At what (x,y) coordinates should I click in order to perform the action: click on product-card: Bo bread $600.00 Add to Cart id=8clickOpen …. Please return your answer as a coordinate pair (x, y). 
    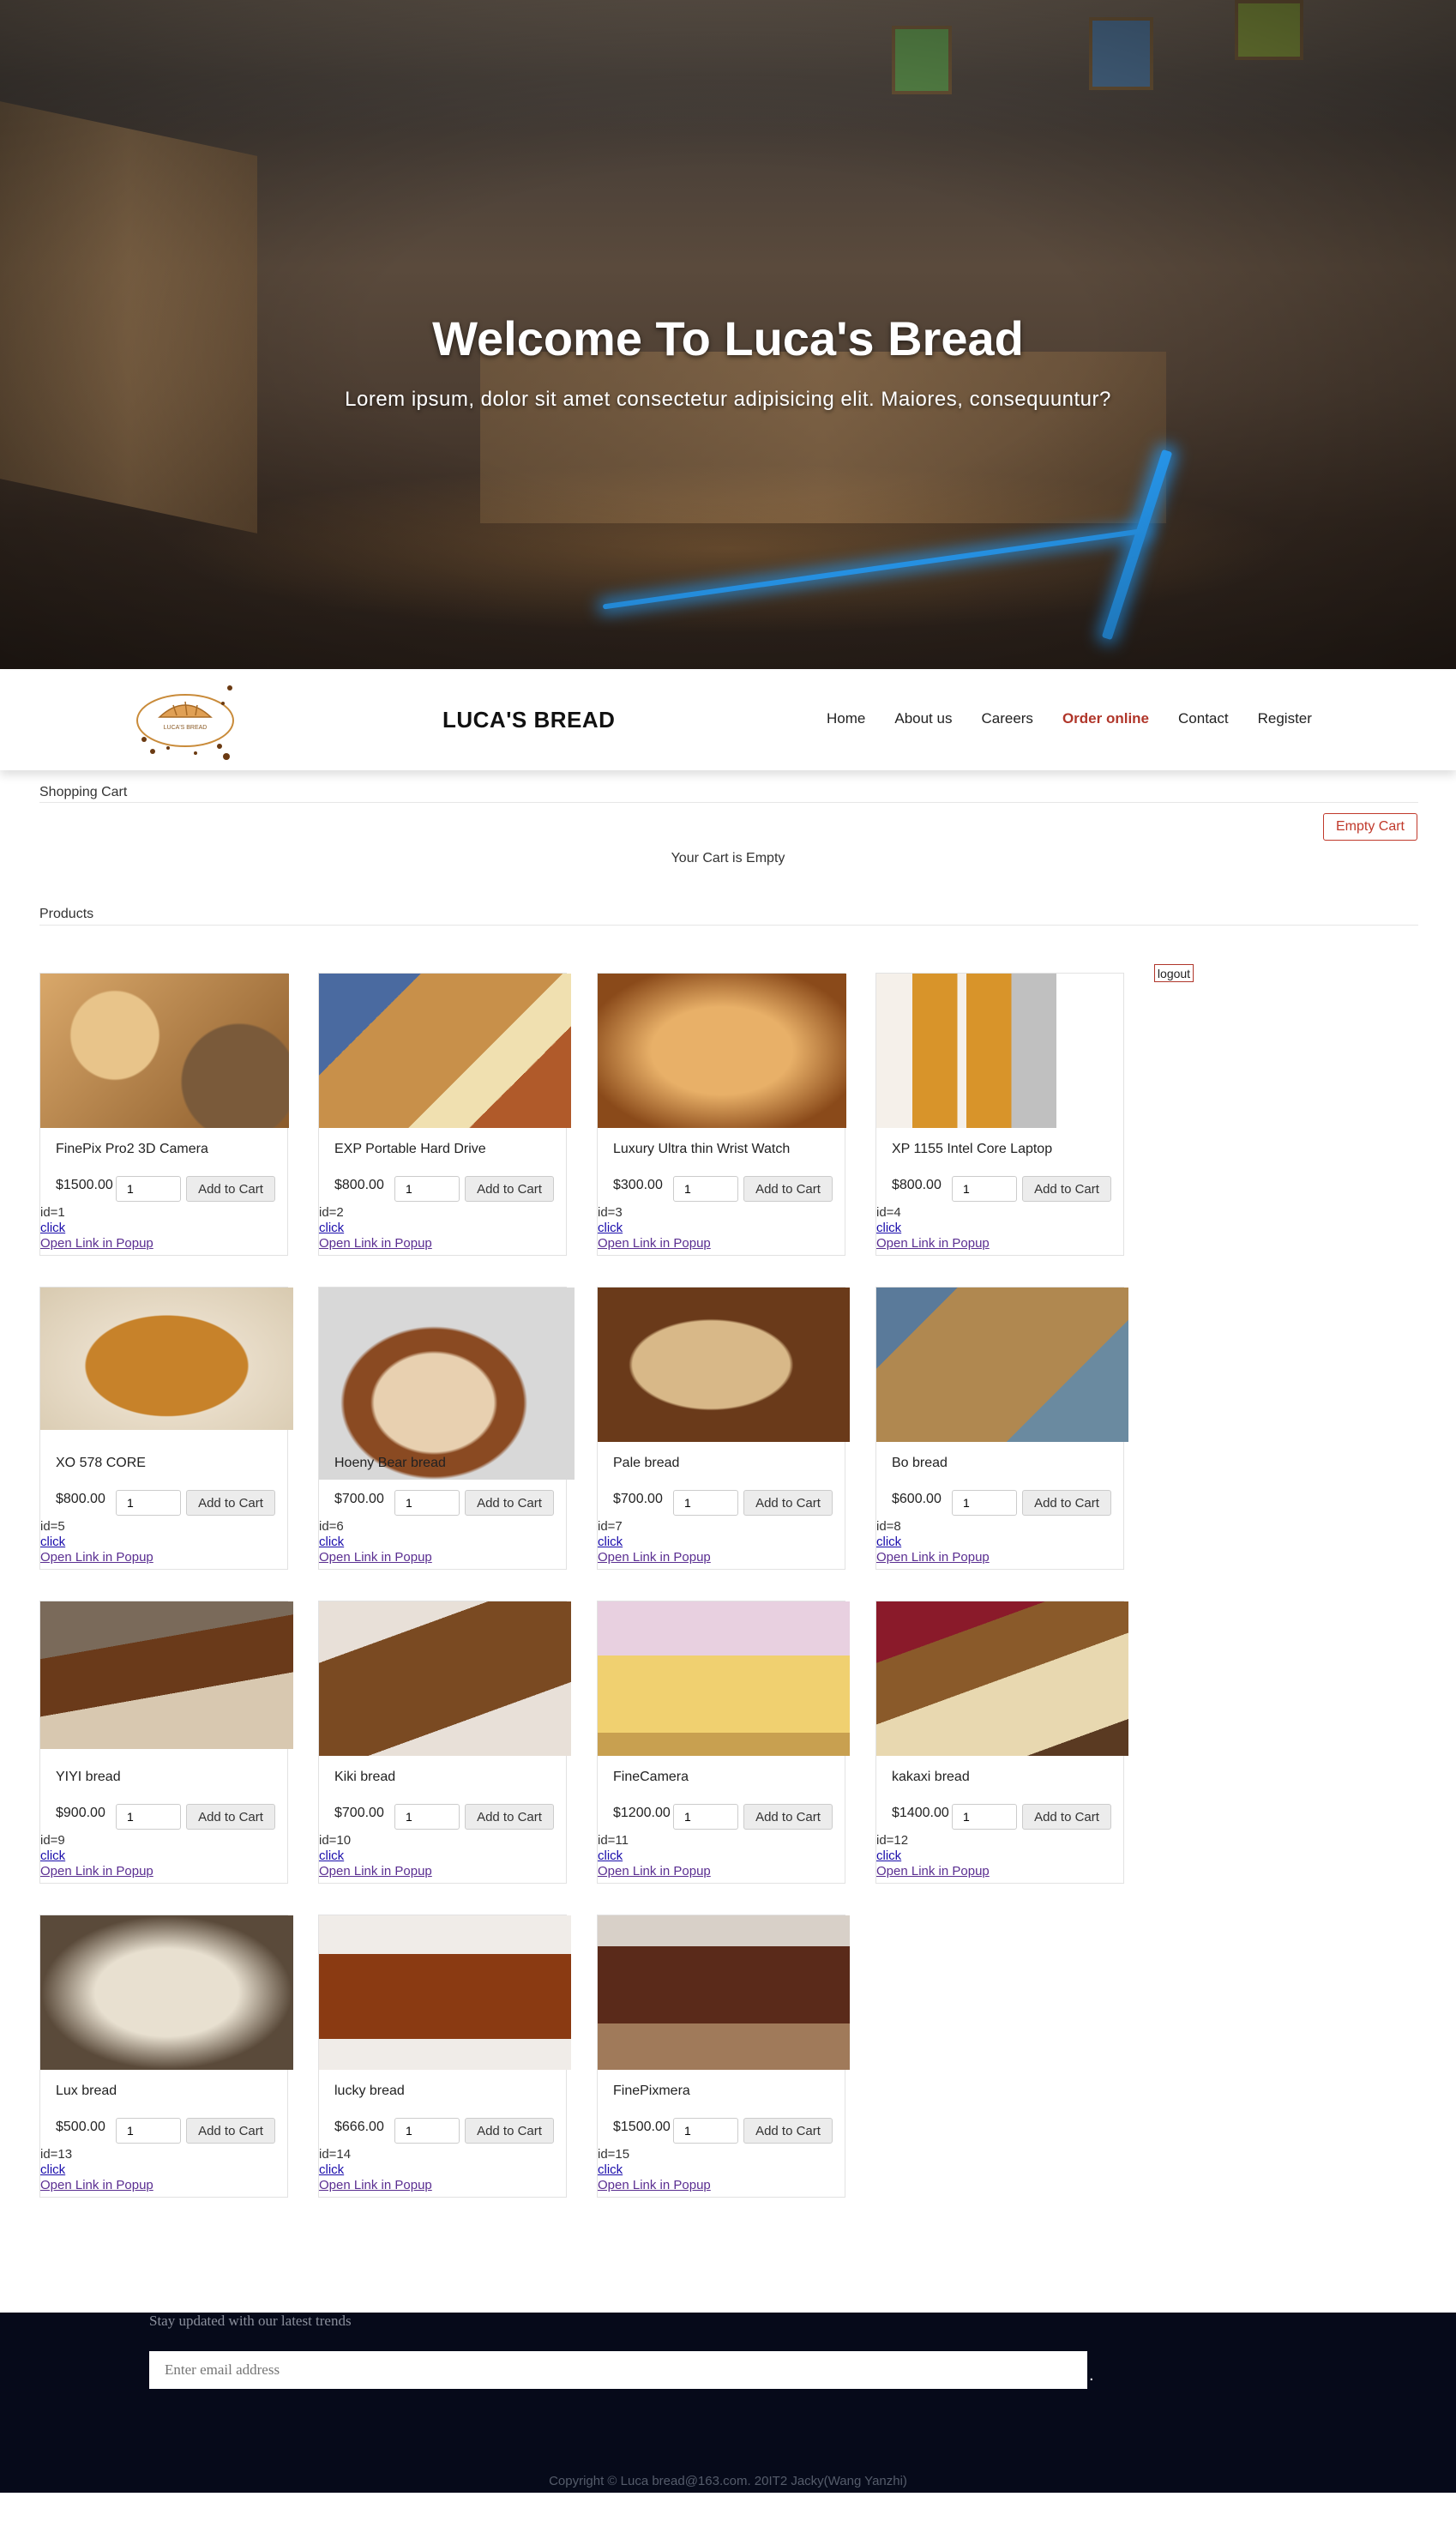
    Looking at the image, I should click on (1002, 1429).